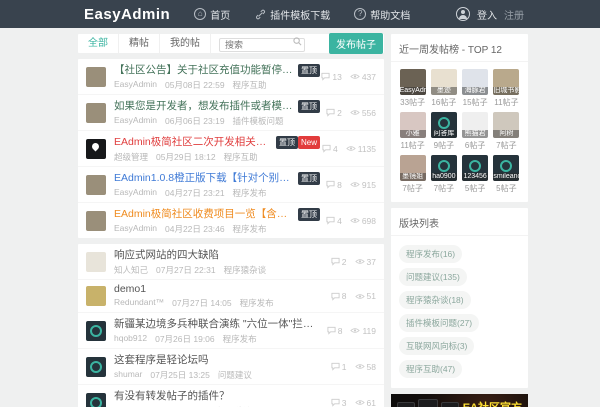 The width and height of the screenshot is (600, 407). What do you see at coordinates (514, 14) in the screenshot?
I see `register-link: 注册` at bounding box center [514, 14].